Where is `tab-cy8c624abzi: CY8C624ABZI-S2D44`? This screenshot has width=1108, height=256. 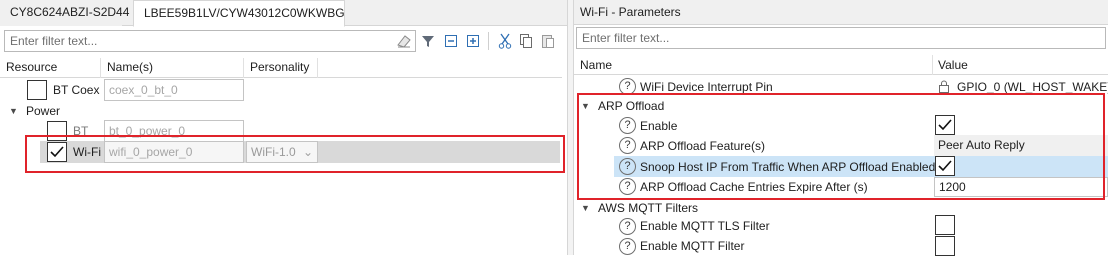
tab-cy8c624abzi: CY8C624ABZI-S2D44 is located at coordinates (64, 13).